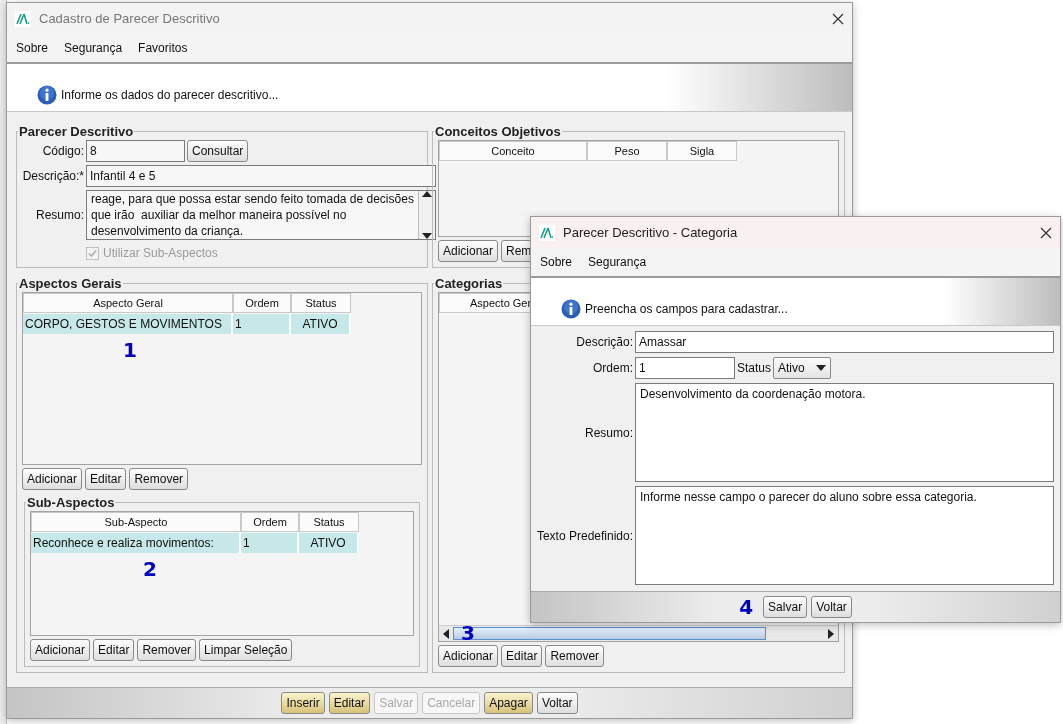  Describe the element at coordinates (746, 607) in the screenshot. I see `annotation-number: 4` at that location.